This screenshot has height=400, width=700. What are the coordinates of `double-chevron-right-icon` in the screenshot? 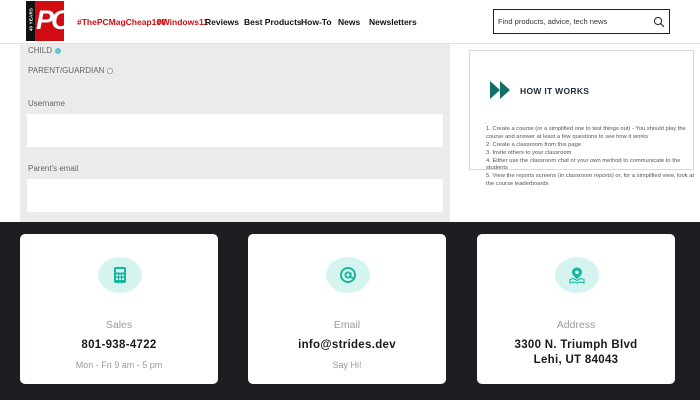 It's located at (500, 90).